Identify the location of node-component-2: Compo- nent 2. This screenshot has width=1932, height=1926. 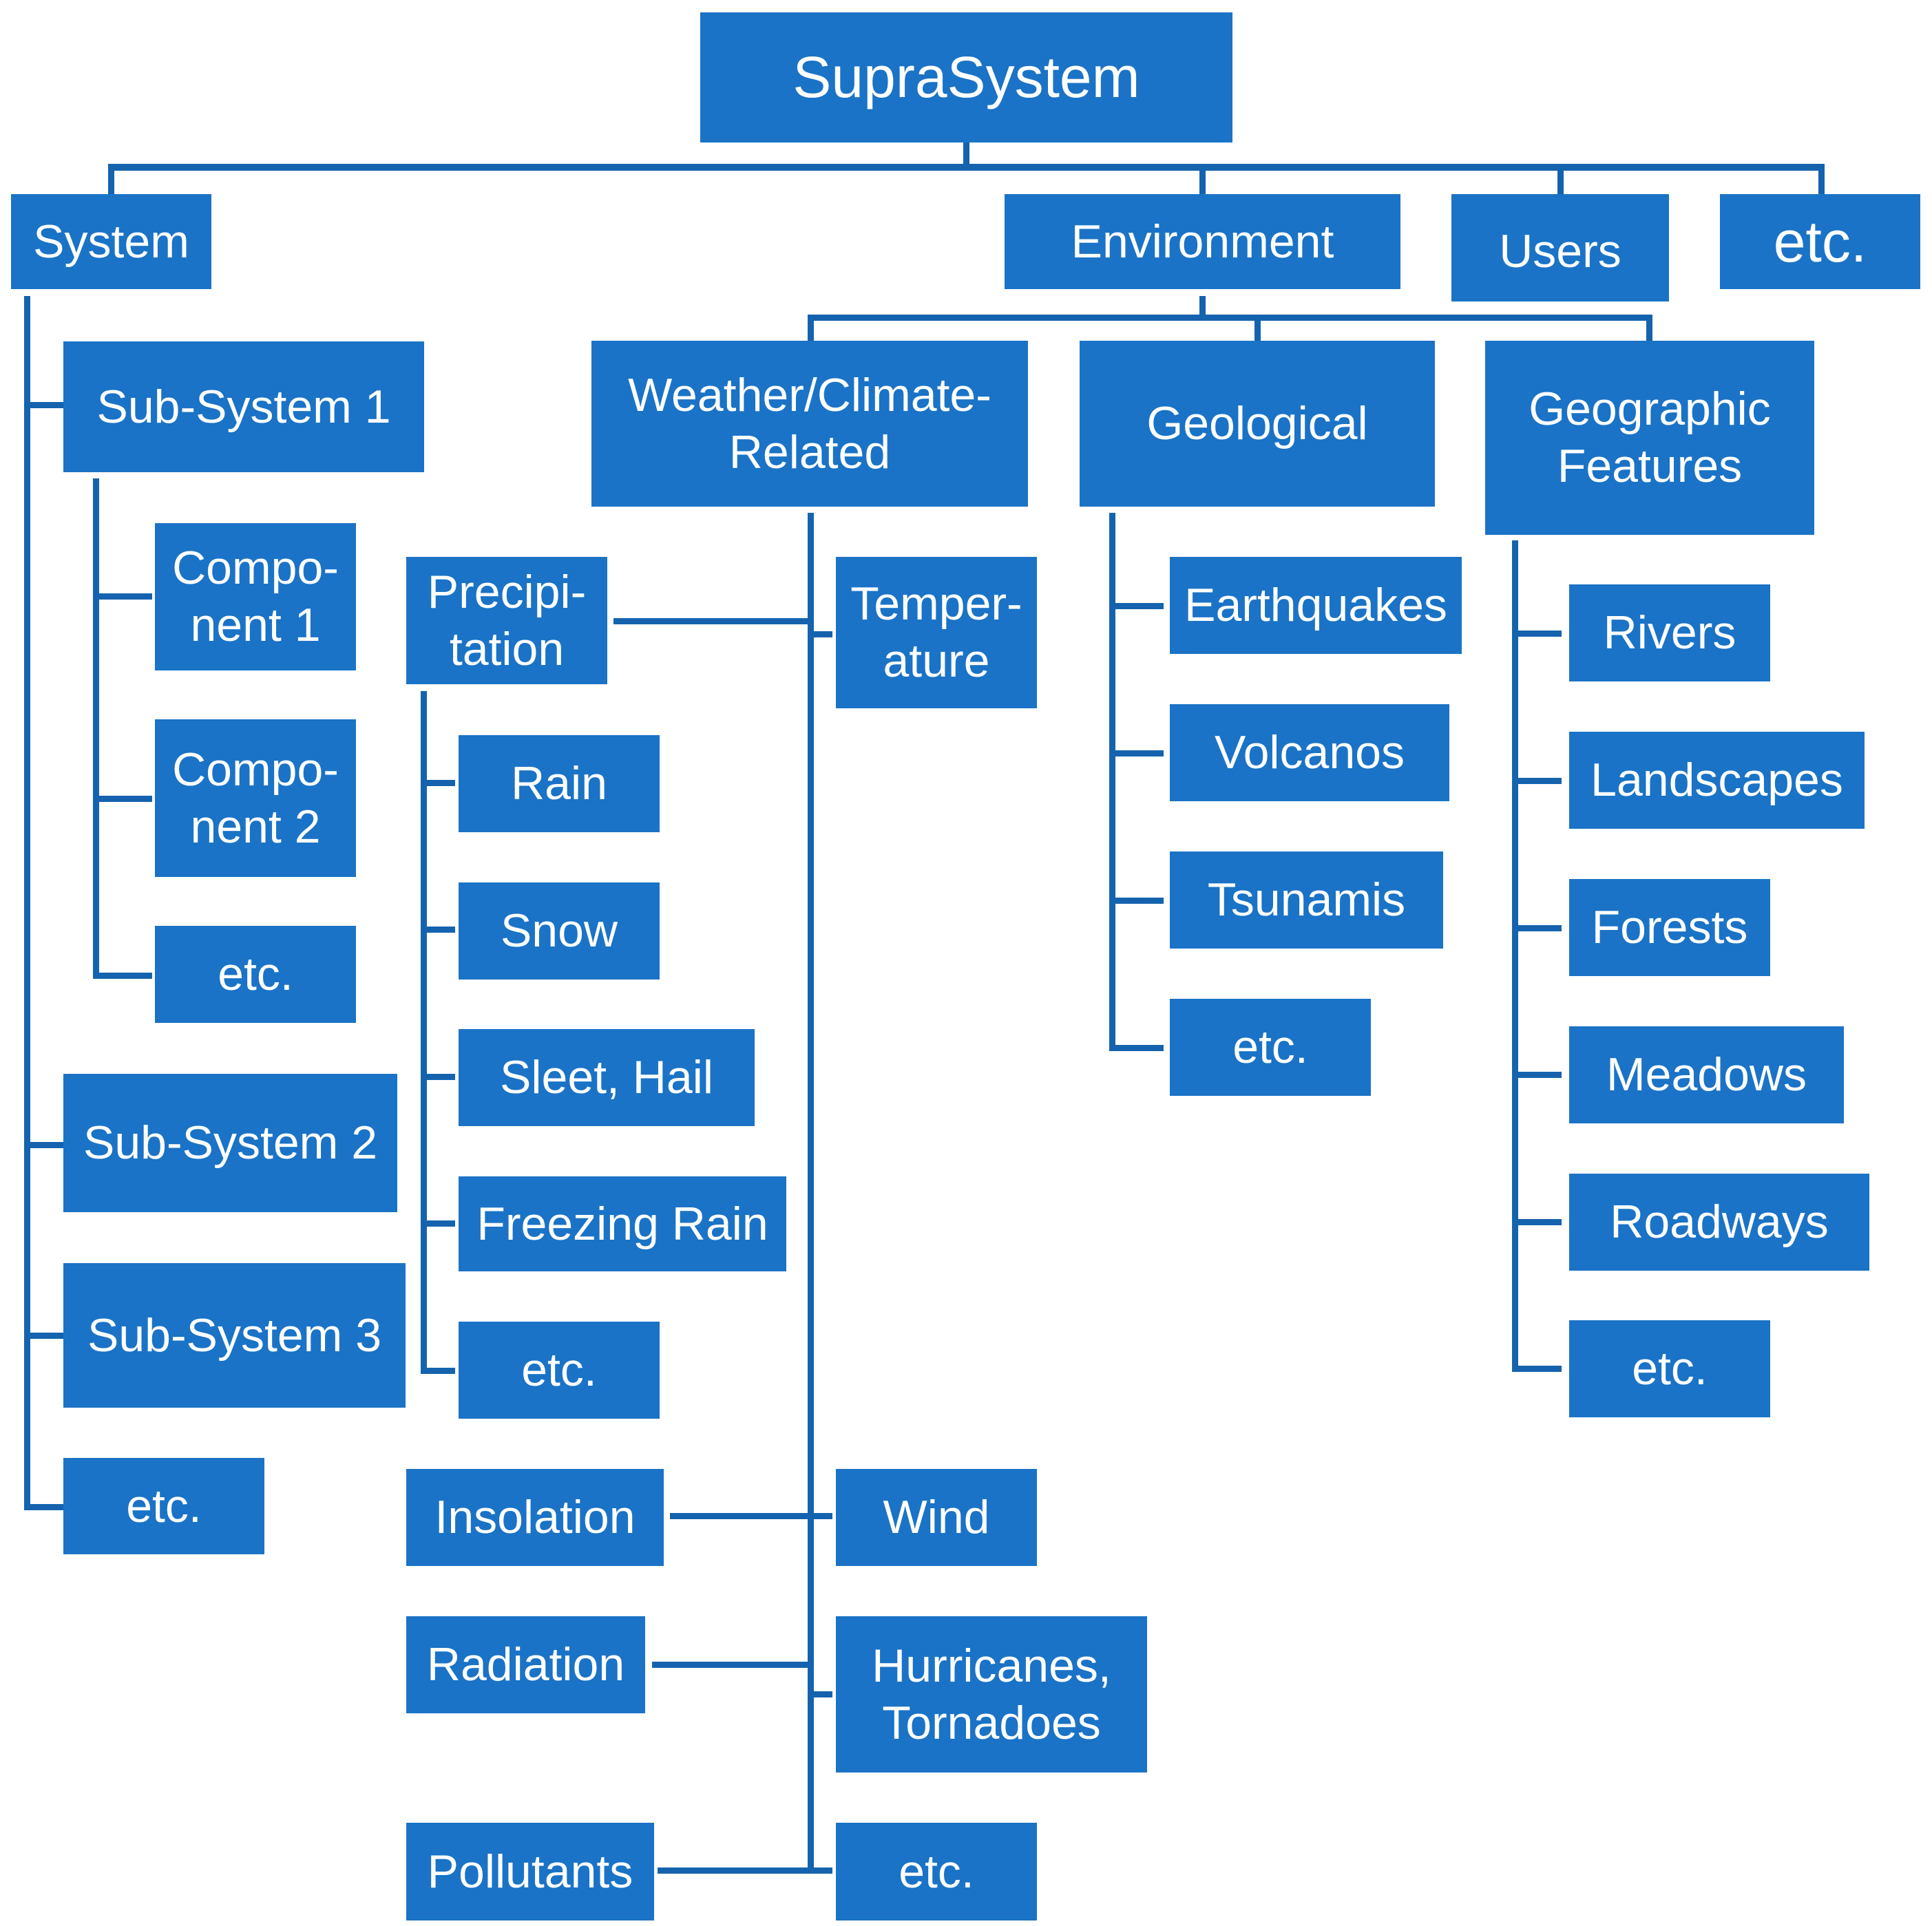
(255, 798).